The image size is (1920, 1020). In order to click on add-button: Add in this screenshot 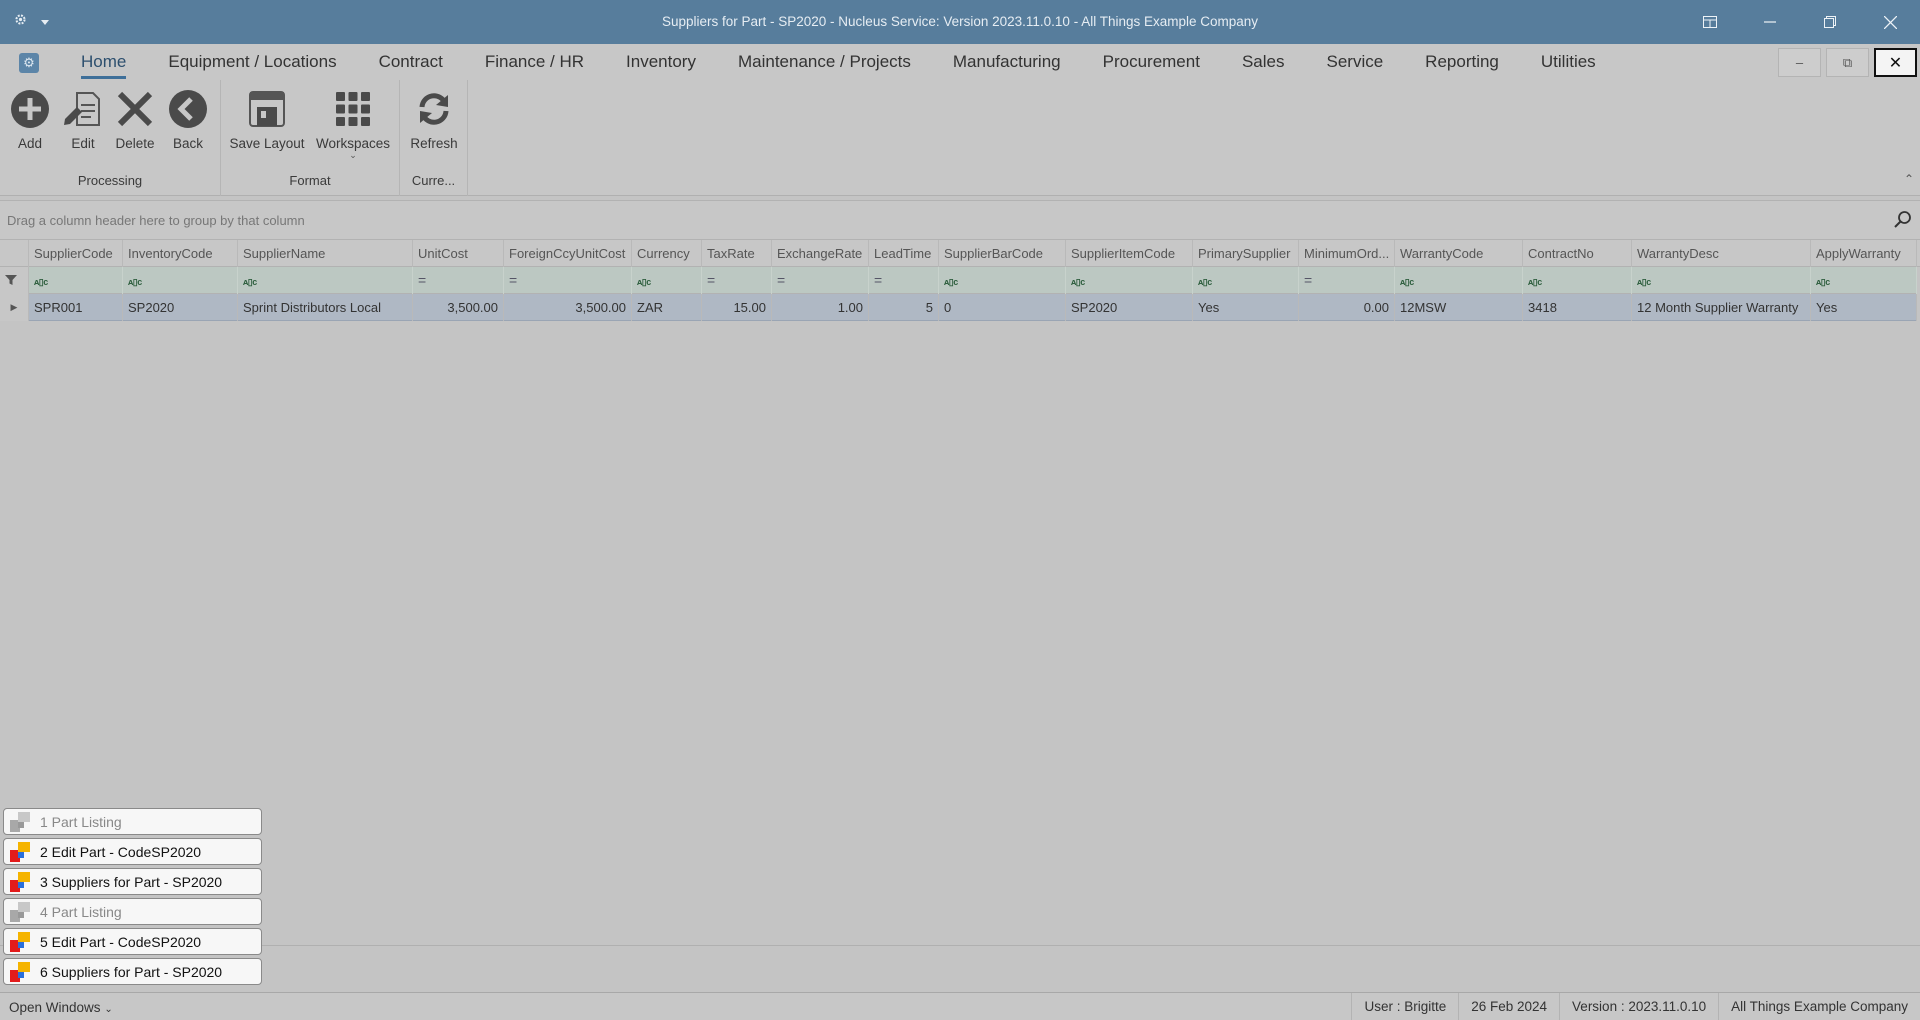, I will do `click(30, 118)`.